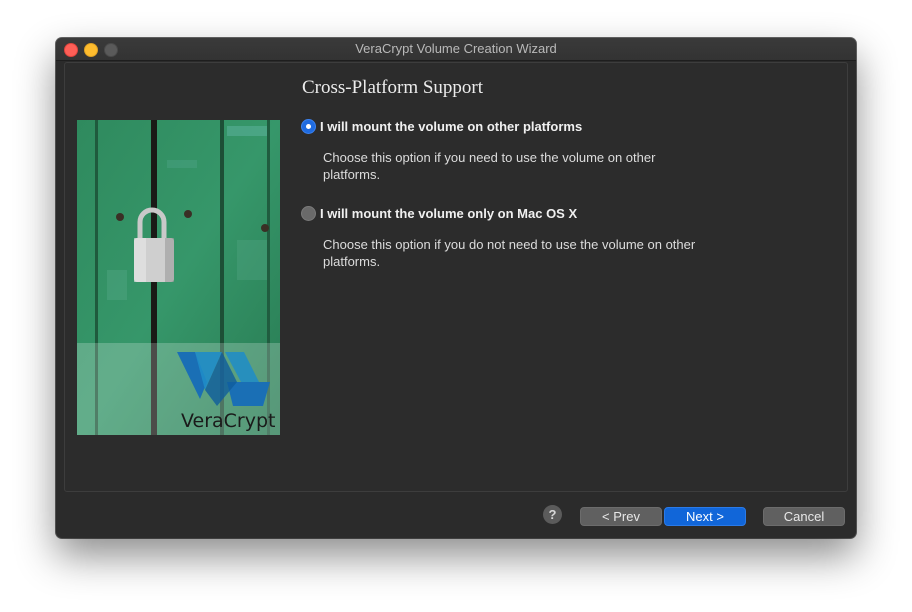  I want to click on prev-button: < Prev, so click(621, 516).